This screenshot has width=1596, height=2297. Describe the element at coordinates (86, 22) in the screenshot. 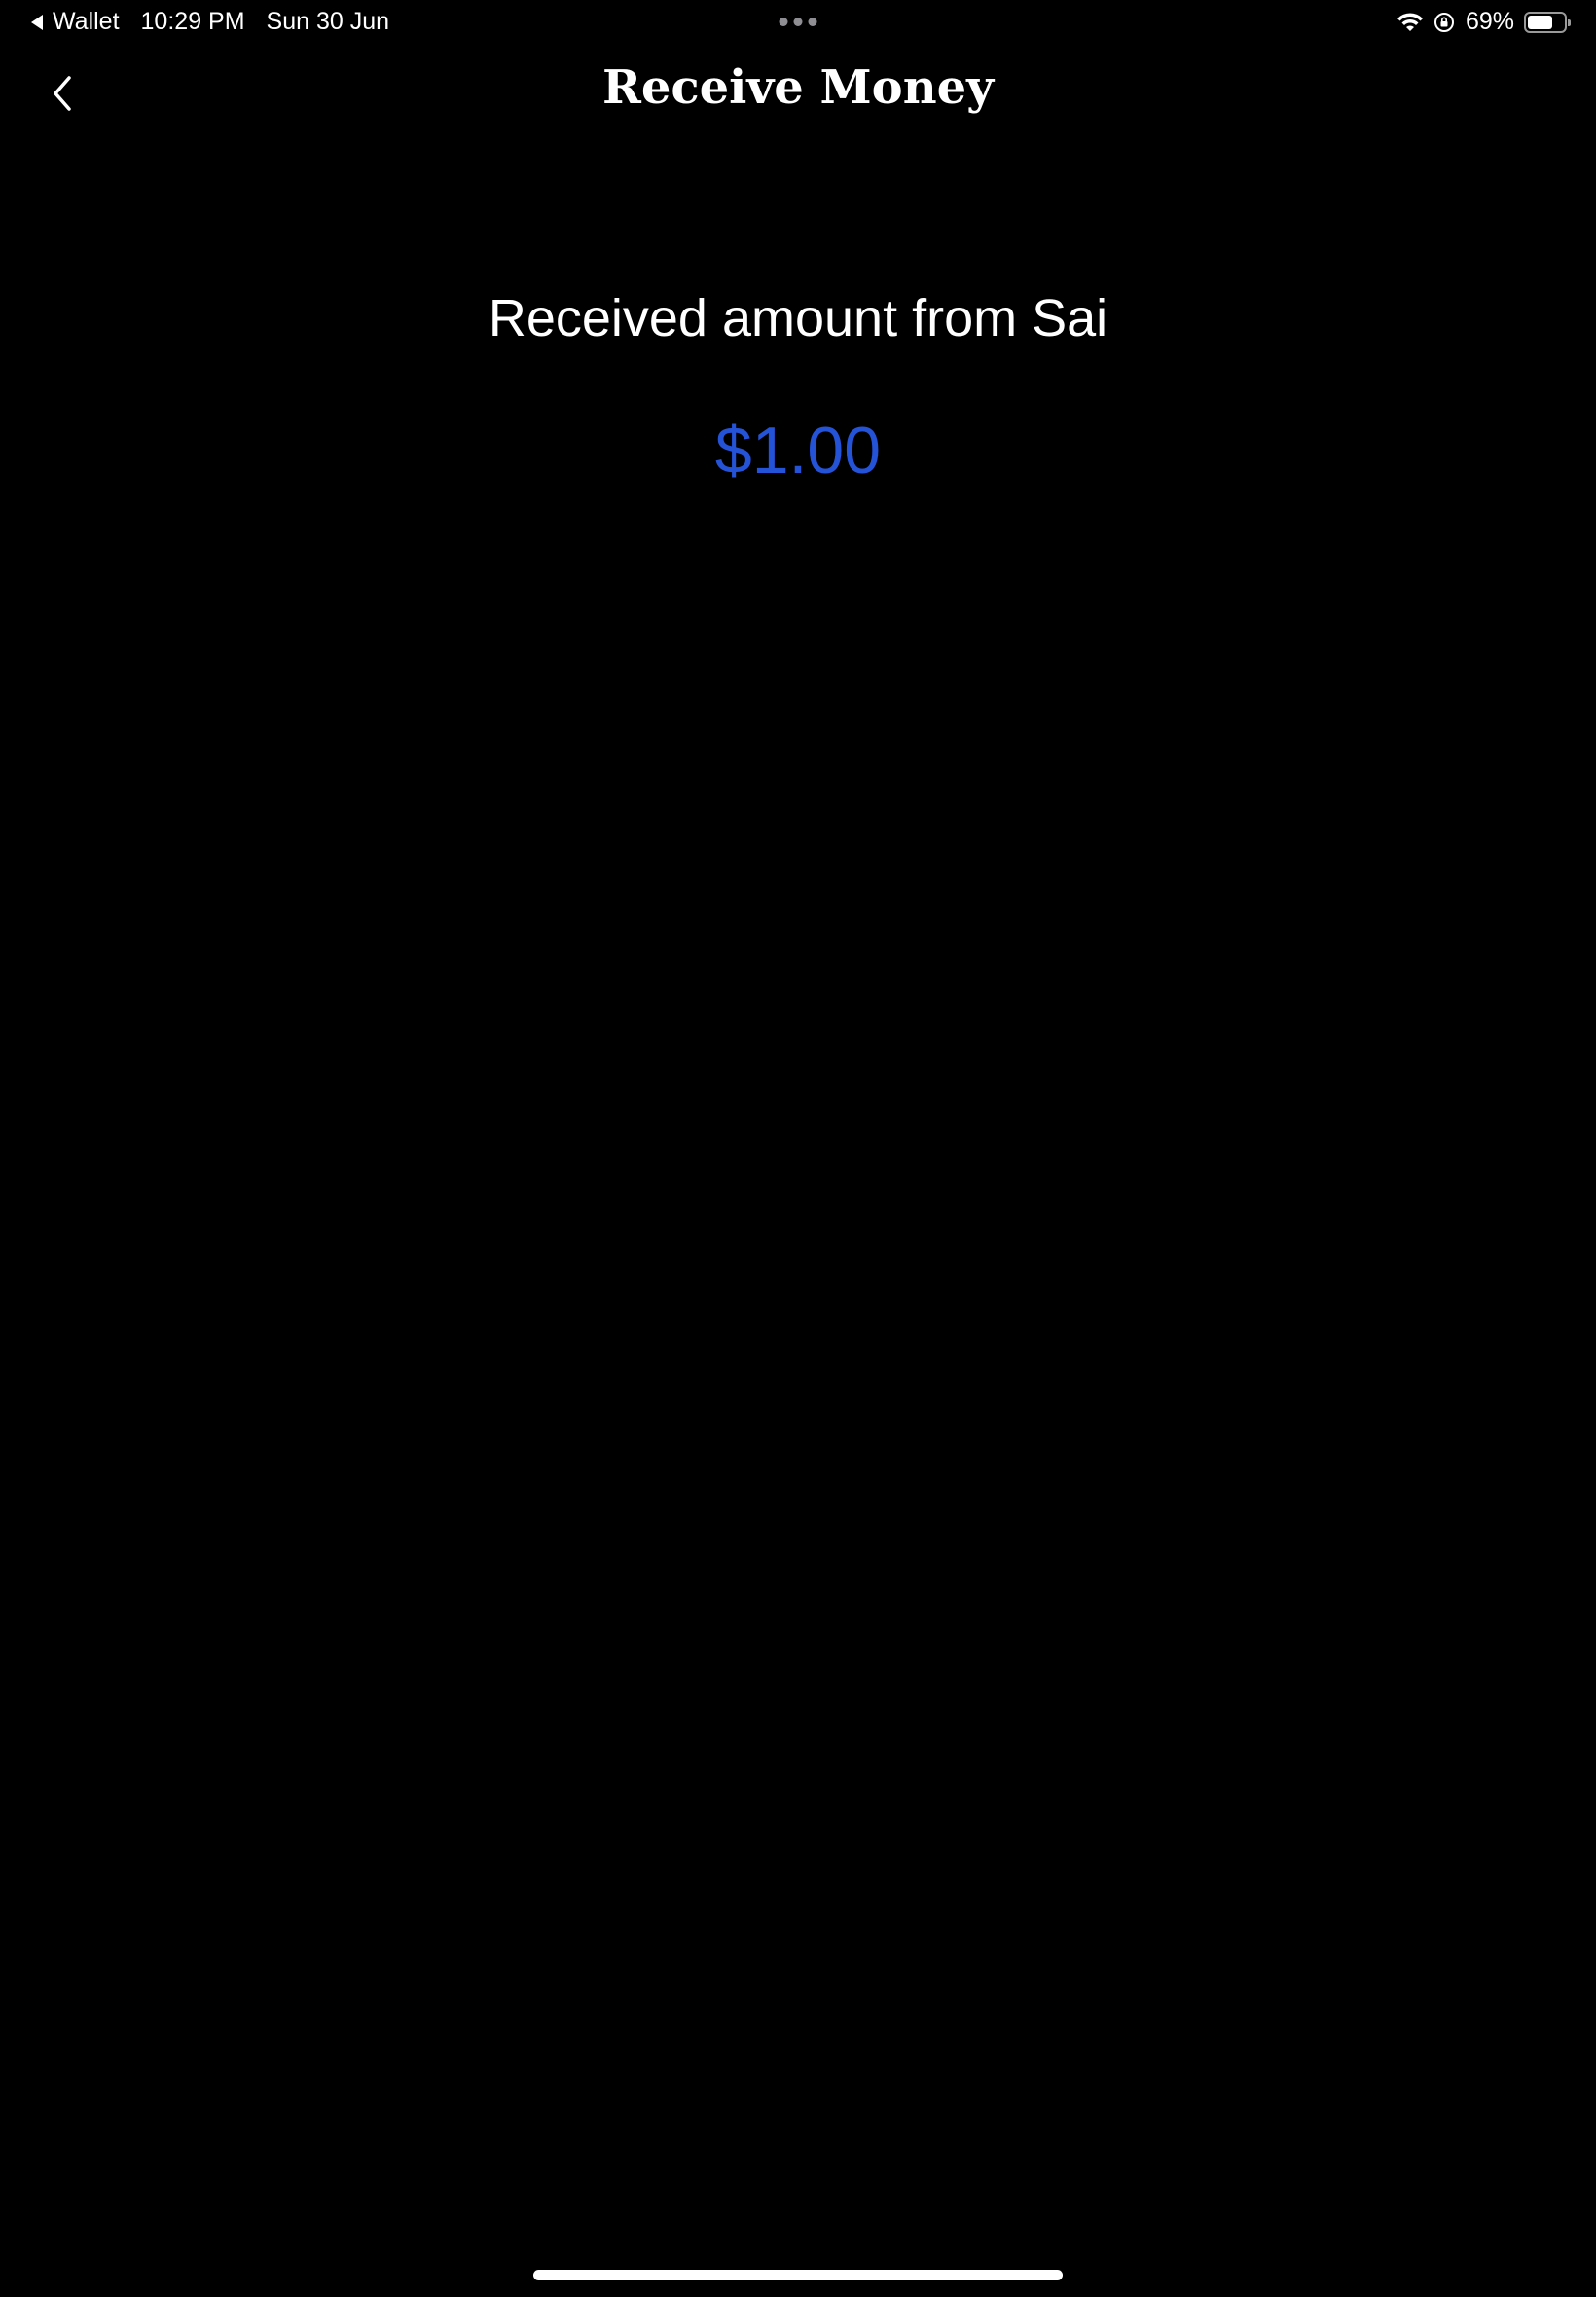

I see `back-to-app-label: Wallet` at that location.